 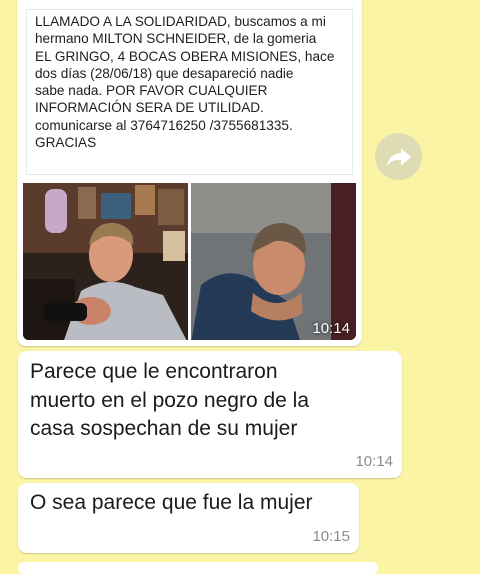 I want to click on flyer-line: sabe nada. POR FAVOR CUALQUIER, so click(x=151, y=91).